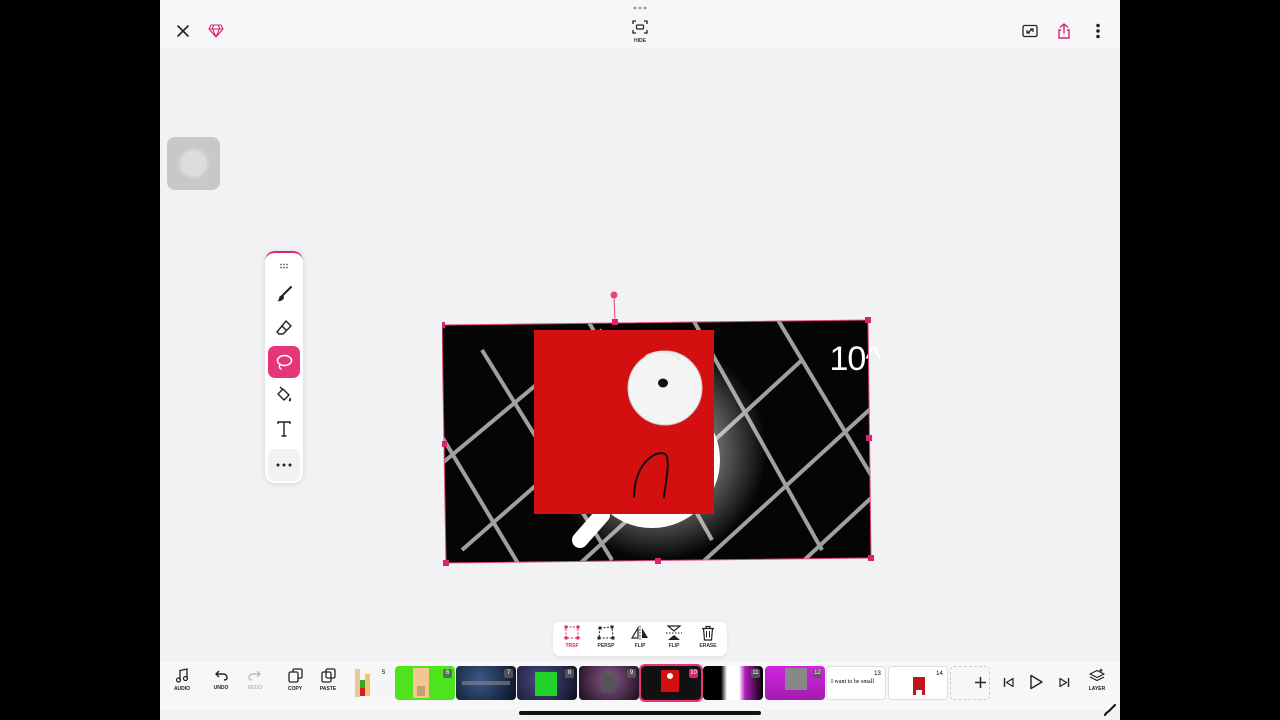 The image size is (1280, 720). I want to click on red-character-body, so click(624, 422).